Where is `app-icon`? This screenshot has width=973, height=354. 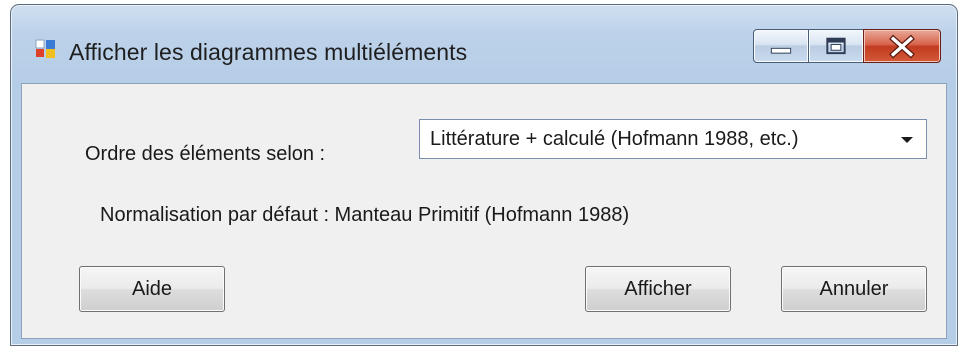 app-icon is located at coordinates (45, 48).